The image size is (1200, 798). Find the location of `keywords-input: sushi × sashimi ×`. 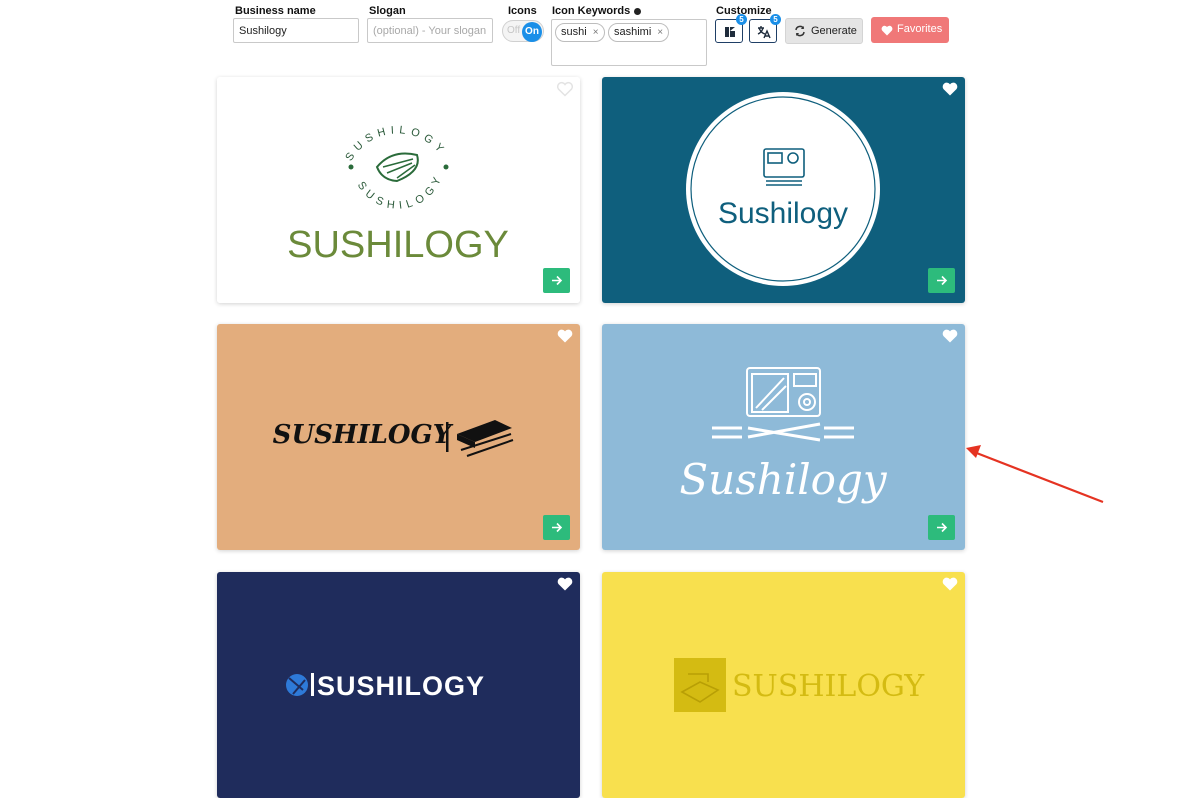

keywords-input: sushi × sashimi × is located at coordinates (629, 42).